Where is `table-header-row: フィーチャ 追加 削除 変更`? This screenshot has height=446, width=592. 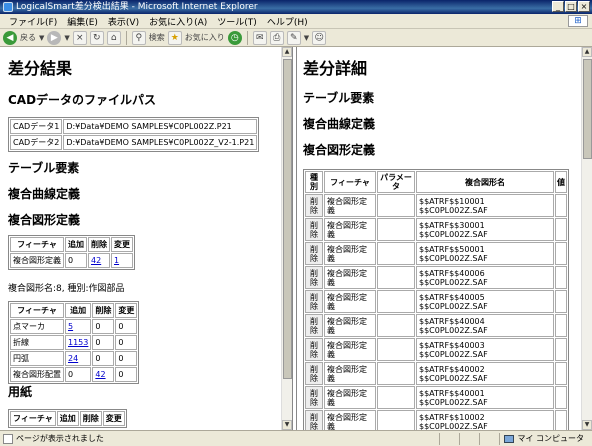
table-header-row: フィーチャ 追加 削除 変更 is located at coordinates (71, 244).